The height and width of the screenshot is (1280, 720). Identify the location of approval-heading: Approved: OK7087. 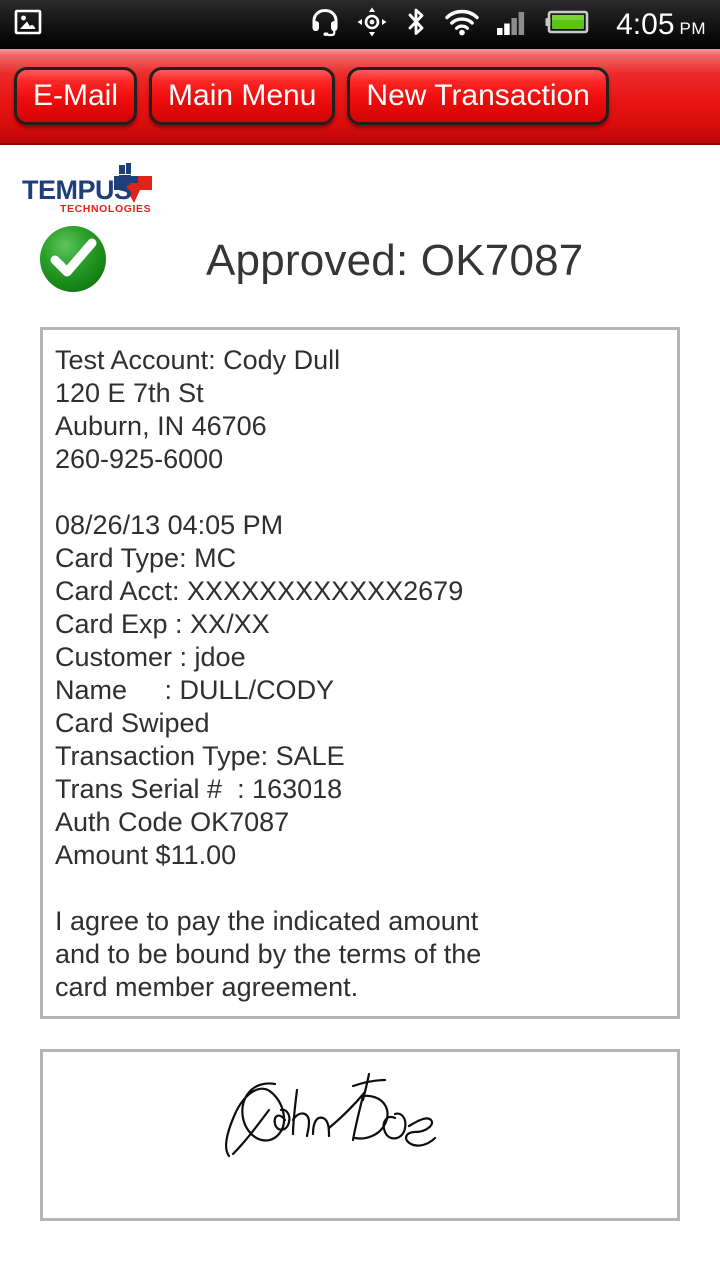
(395, 260).